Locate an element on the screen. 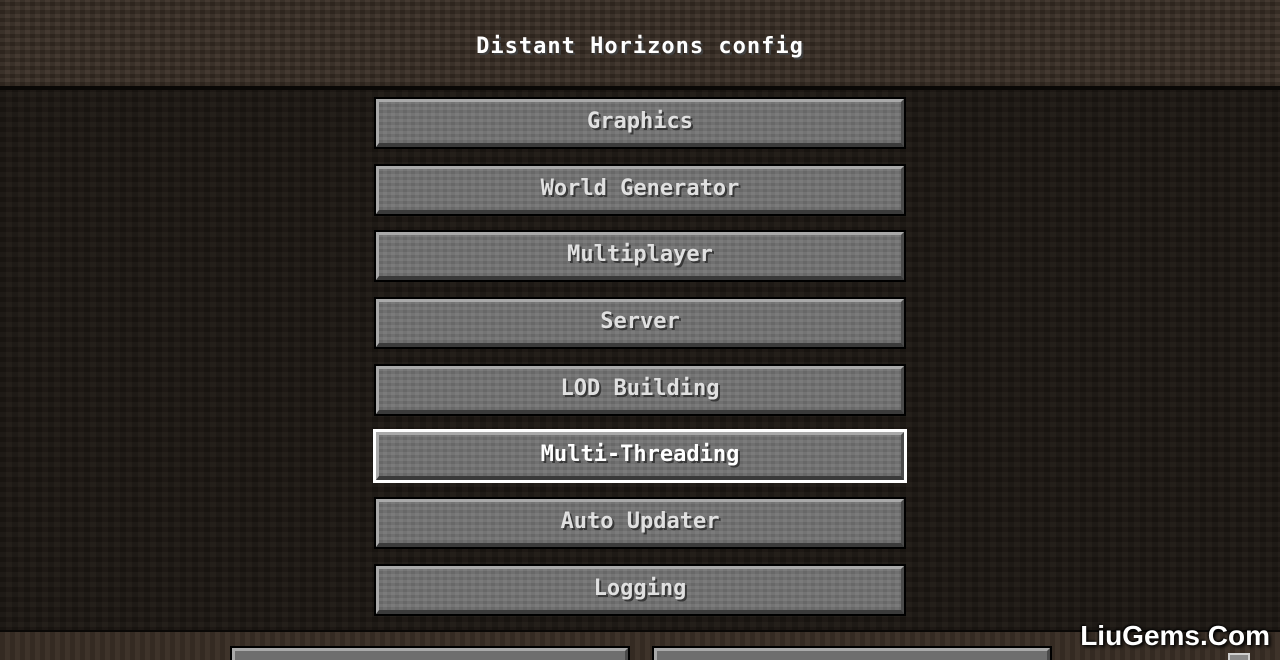  server-button: Server is located at coordinates (640, 323).